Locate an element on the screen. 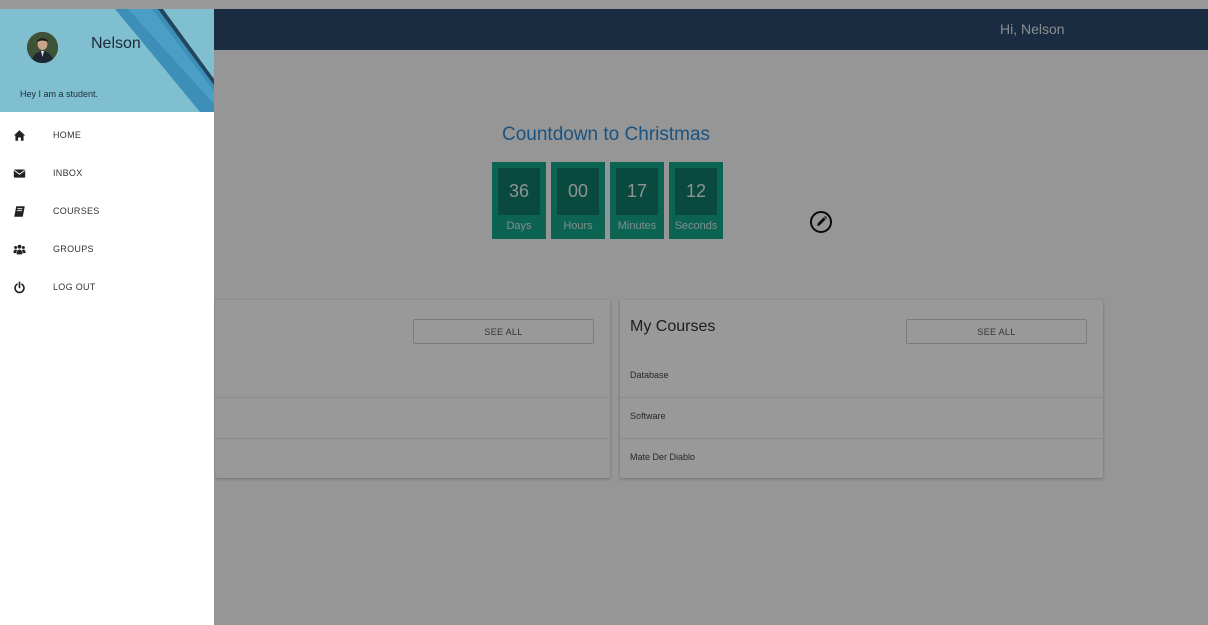  nav-item-logout: LOG OUT is located at coordinates (107, 287).